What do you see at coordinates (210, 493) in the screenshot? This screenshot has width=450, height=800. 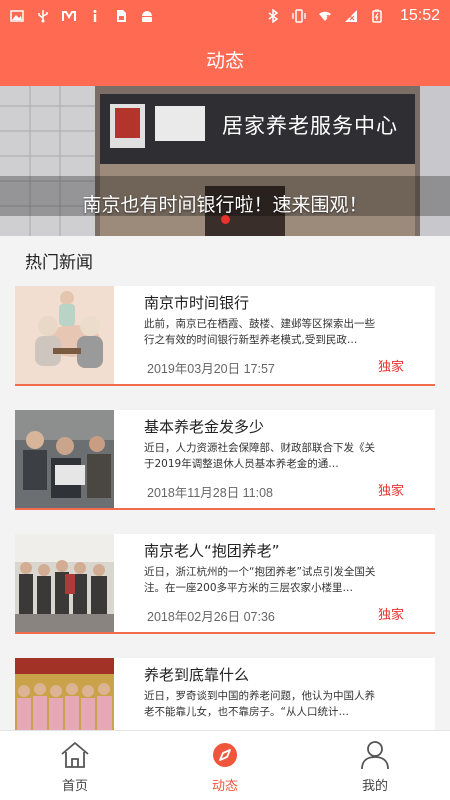 I see `news-date: 2018年11月28日 11:08` at bounding box center [210, 493].